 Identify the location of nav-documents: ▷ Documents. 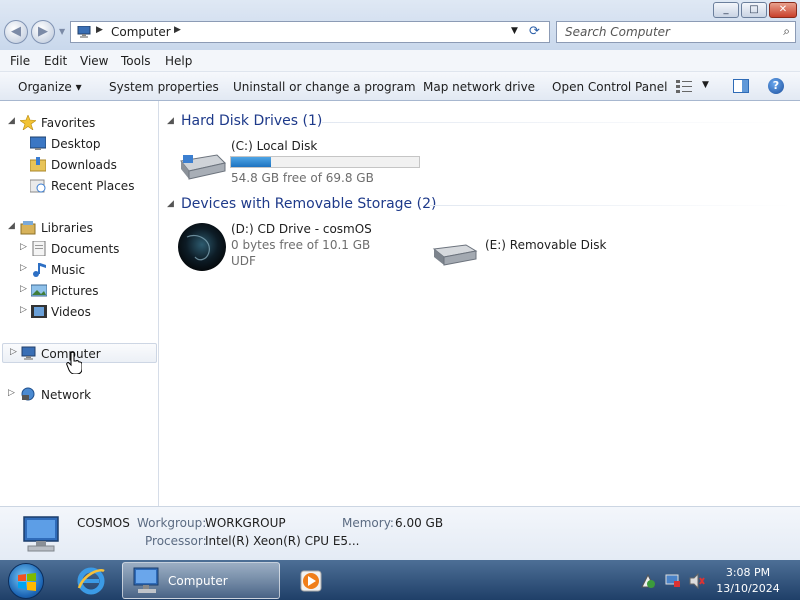
(85, 249).